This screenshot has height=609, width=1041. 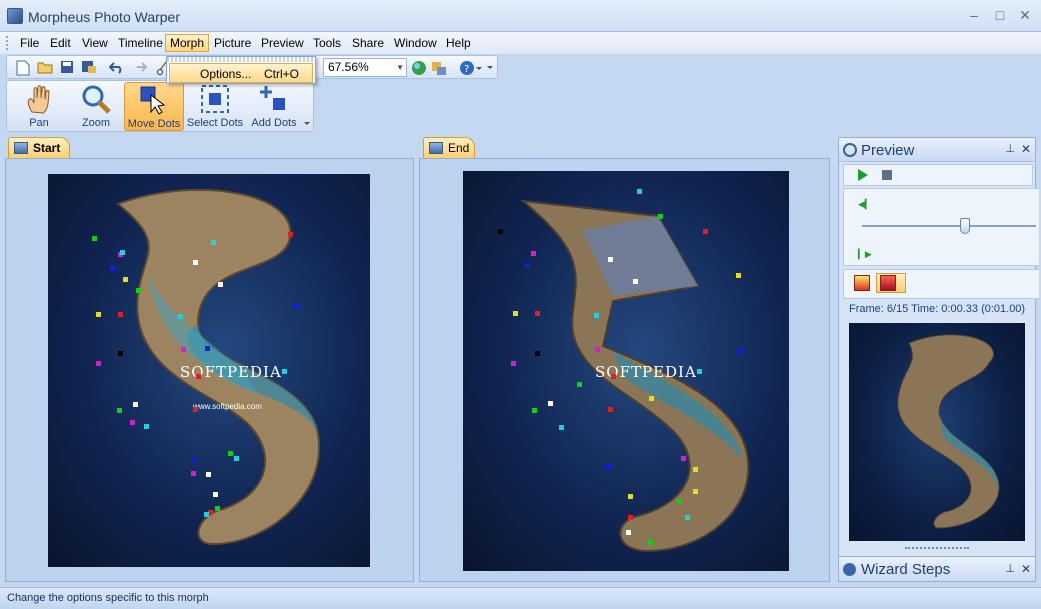 I want to click on undo-icon, so click(x=116, y=68).